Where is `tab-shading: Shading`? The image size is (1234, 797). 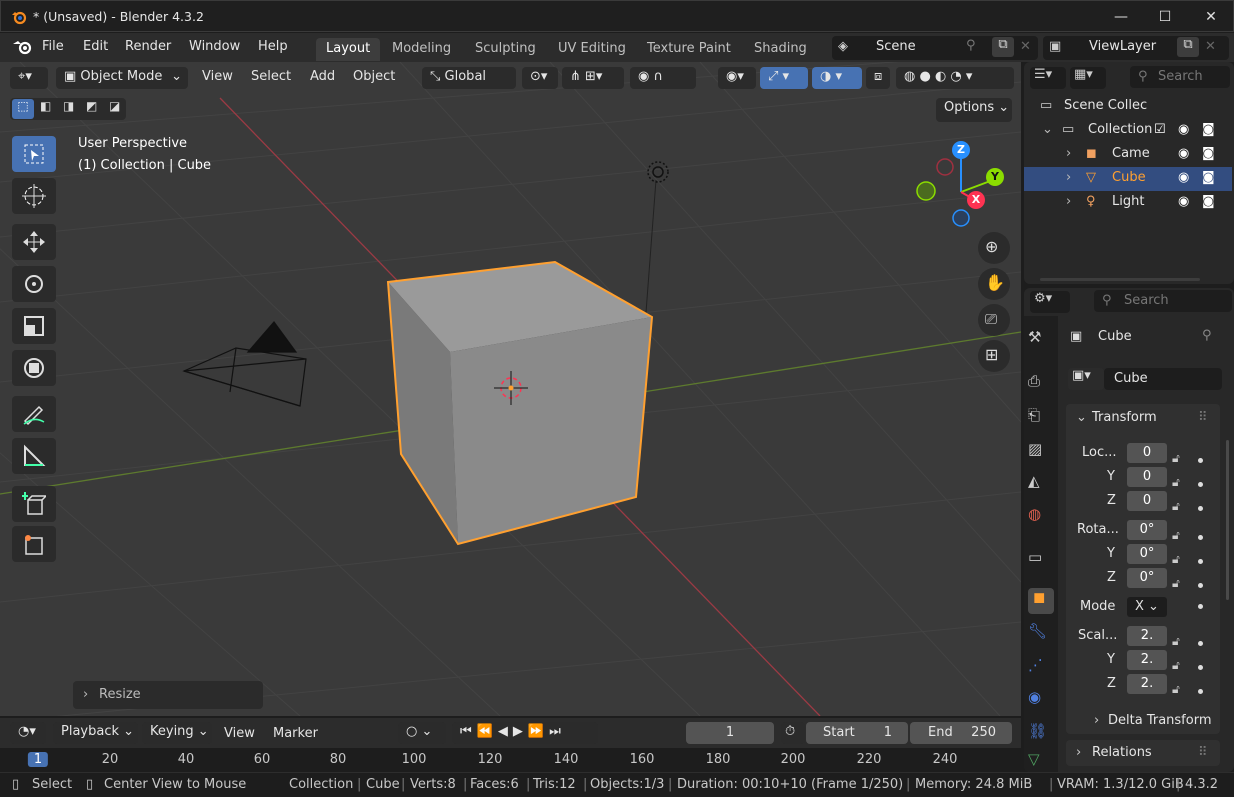 tab-shading: Shading is located at coordinates (780, 49).